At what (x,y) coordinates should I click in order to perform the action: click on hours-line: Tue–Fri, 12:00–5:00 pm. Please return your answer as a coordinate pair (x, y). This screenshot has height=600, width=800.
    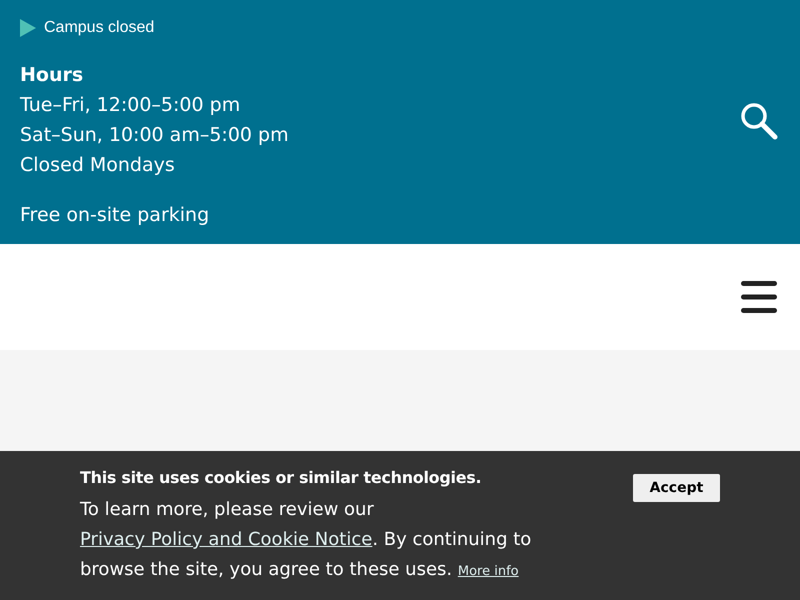
    Looking at the image, I should click on (131, 105).